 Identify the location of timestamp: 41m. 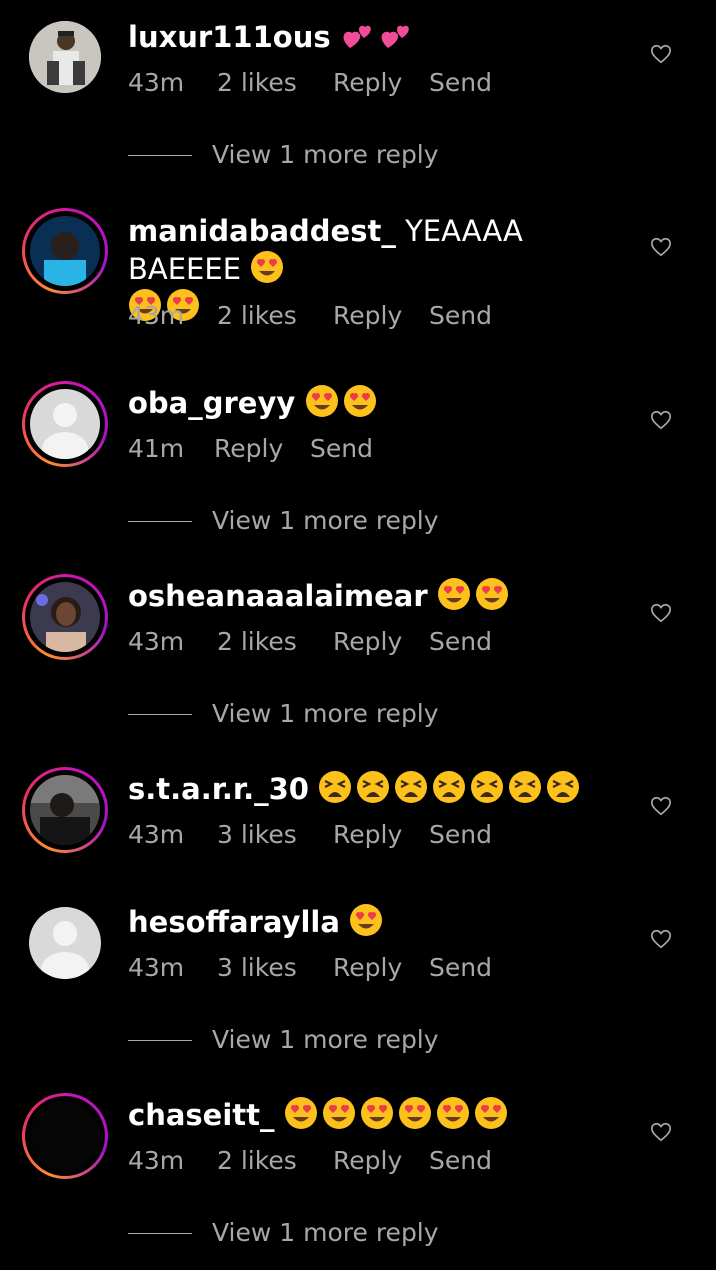
(156, 448).